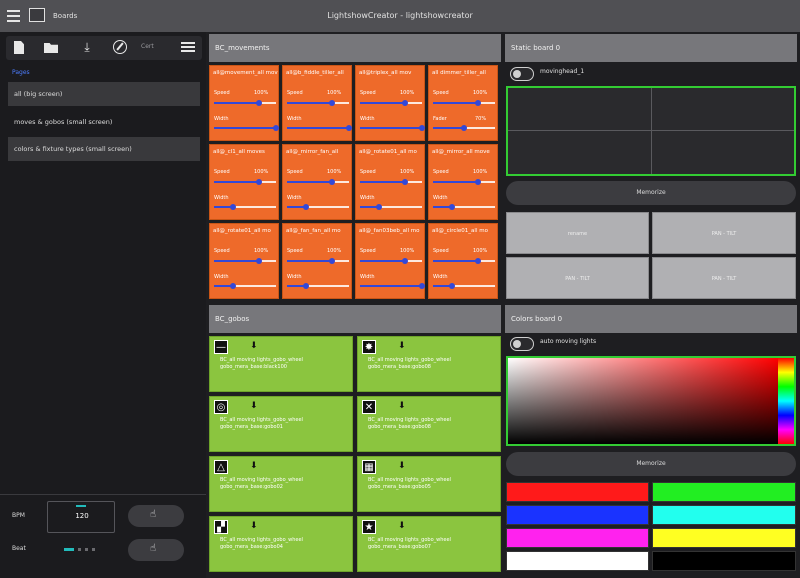 This screenshot has width=800, height=578. I want to click on triangle-gobo-icon: △, so click(221, 467).